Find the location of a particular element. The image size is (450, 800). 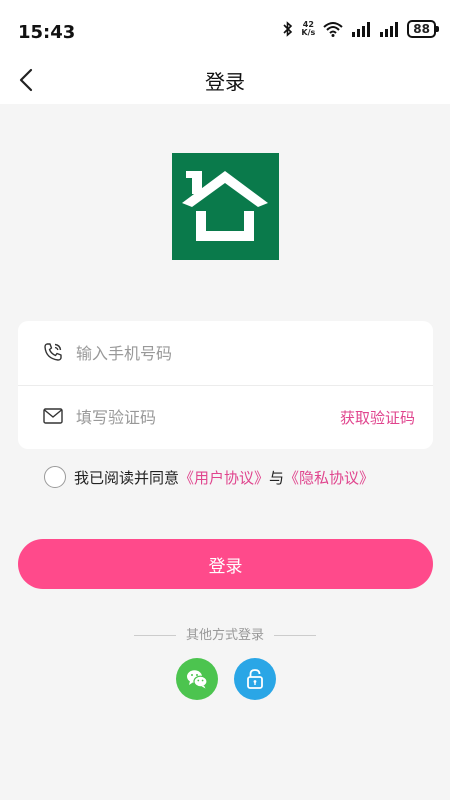

agreement-checkbox is located at coordinates (55, 477).